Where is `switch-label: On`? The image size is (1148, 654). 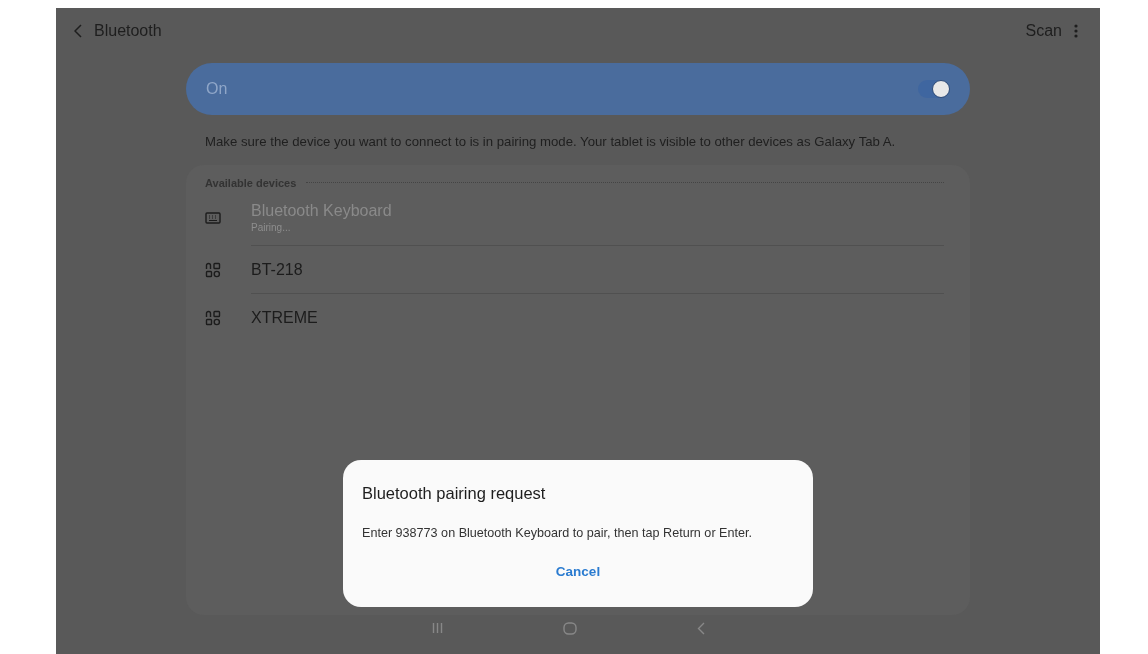
switch-label: On is located at coordinates (217, 89).